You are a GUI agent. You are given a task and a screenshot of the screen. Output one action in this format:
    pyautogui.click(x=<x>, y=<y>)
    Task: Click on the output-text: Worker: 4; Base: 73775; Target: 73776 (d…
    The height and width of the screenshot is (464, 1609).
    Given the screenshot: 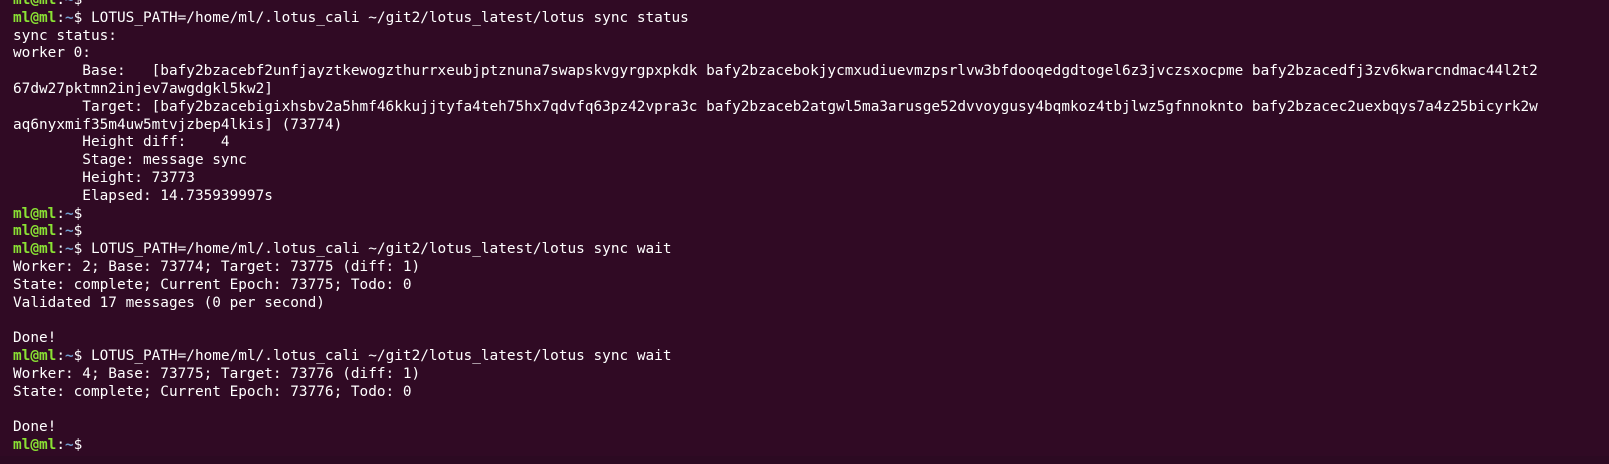 What is the action you would take?
    pyautogui.click(x=217, y=373)
    